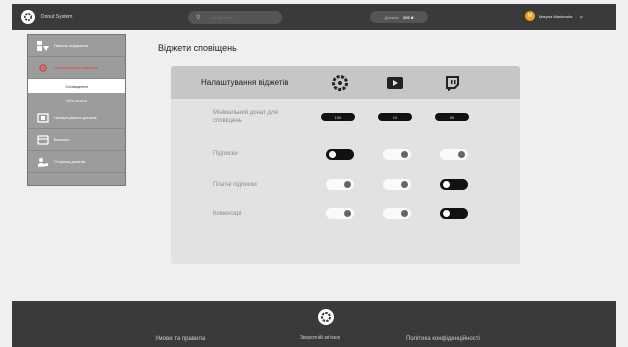  What do you see at coordinates (43, 67) in the screenshot?
I see `settings-icon` at bounding box center [43, 67].